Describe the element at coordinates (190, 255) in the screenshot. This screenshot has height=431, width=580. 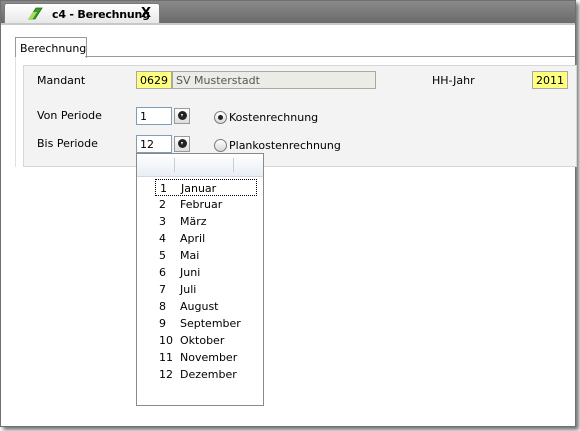
I see `dropdown-item-month: Mai` at that location.